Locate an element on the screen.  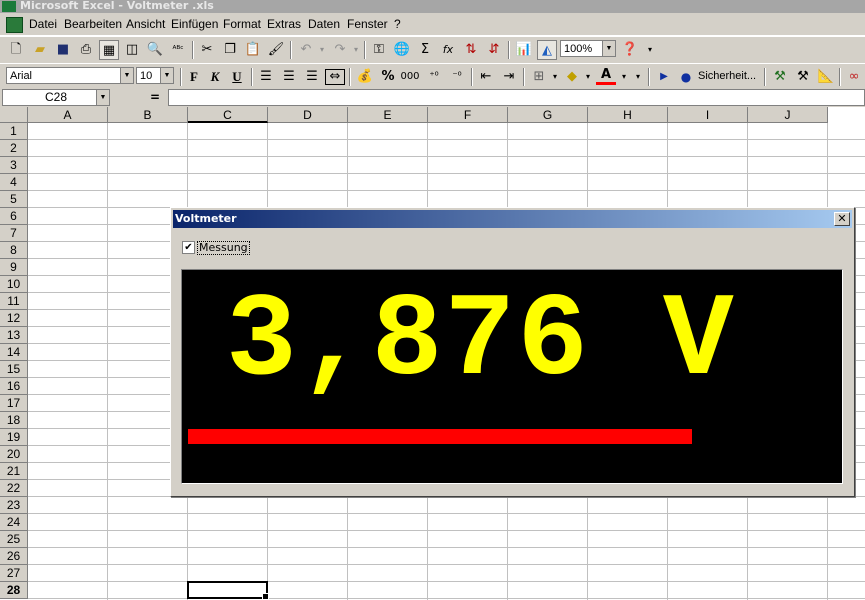
currency-icon: 💰 is located at coordinates (365, 77).